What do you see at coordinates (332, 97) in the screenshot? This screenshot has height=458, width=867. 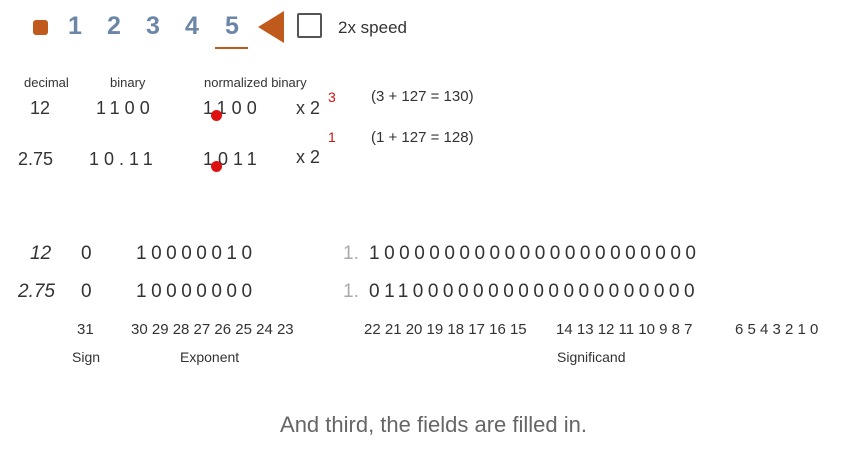 I see `exponent-value: 3` at bounding box center [332, 97].